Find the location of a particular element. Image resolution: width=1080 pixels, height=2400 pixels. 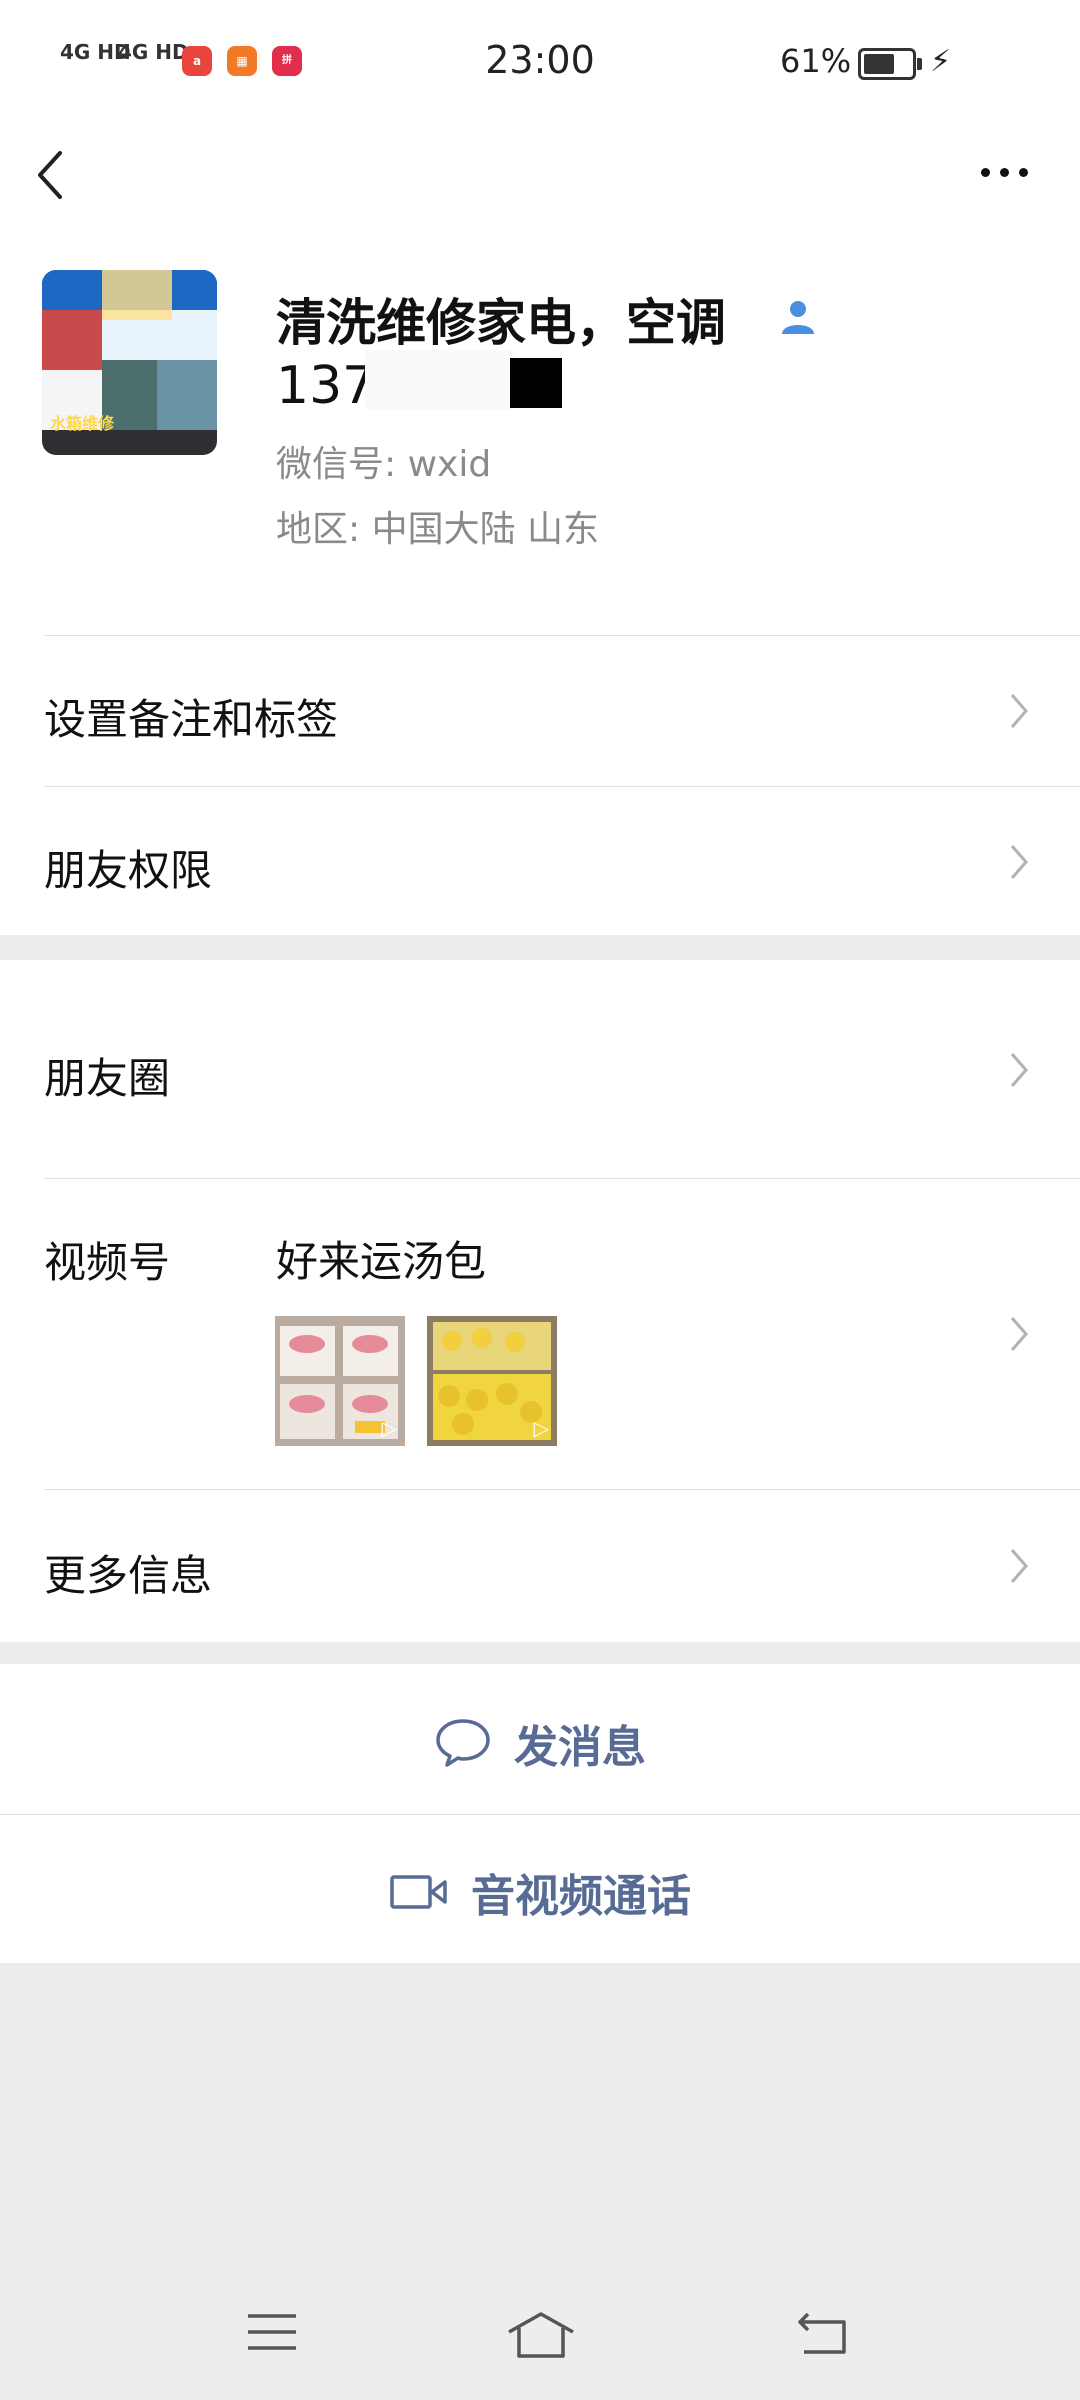

row-label: 设置备注和标签 is located at coordinates (191, 719).